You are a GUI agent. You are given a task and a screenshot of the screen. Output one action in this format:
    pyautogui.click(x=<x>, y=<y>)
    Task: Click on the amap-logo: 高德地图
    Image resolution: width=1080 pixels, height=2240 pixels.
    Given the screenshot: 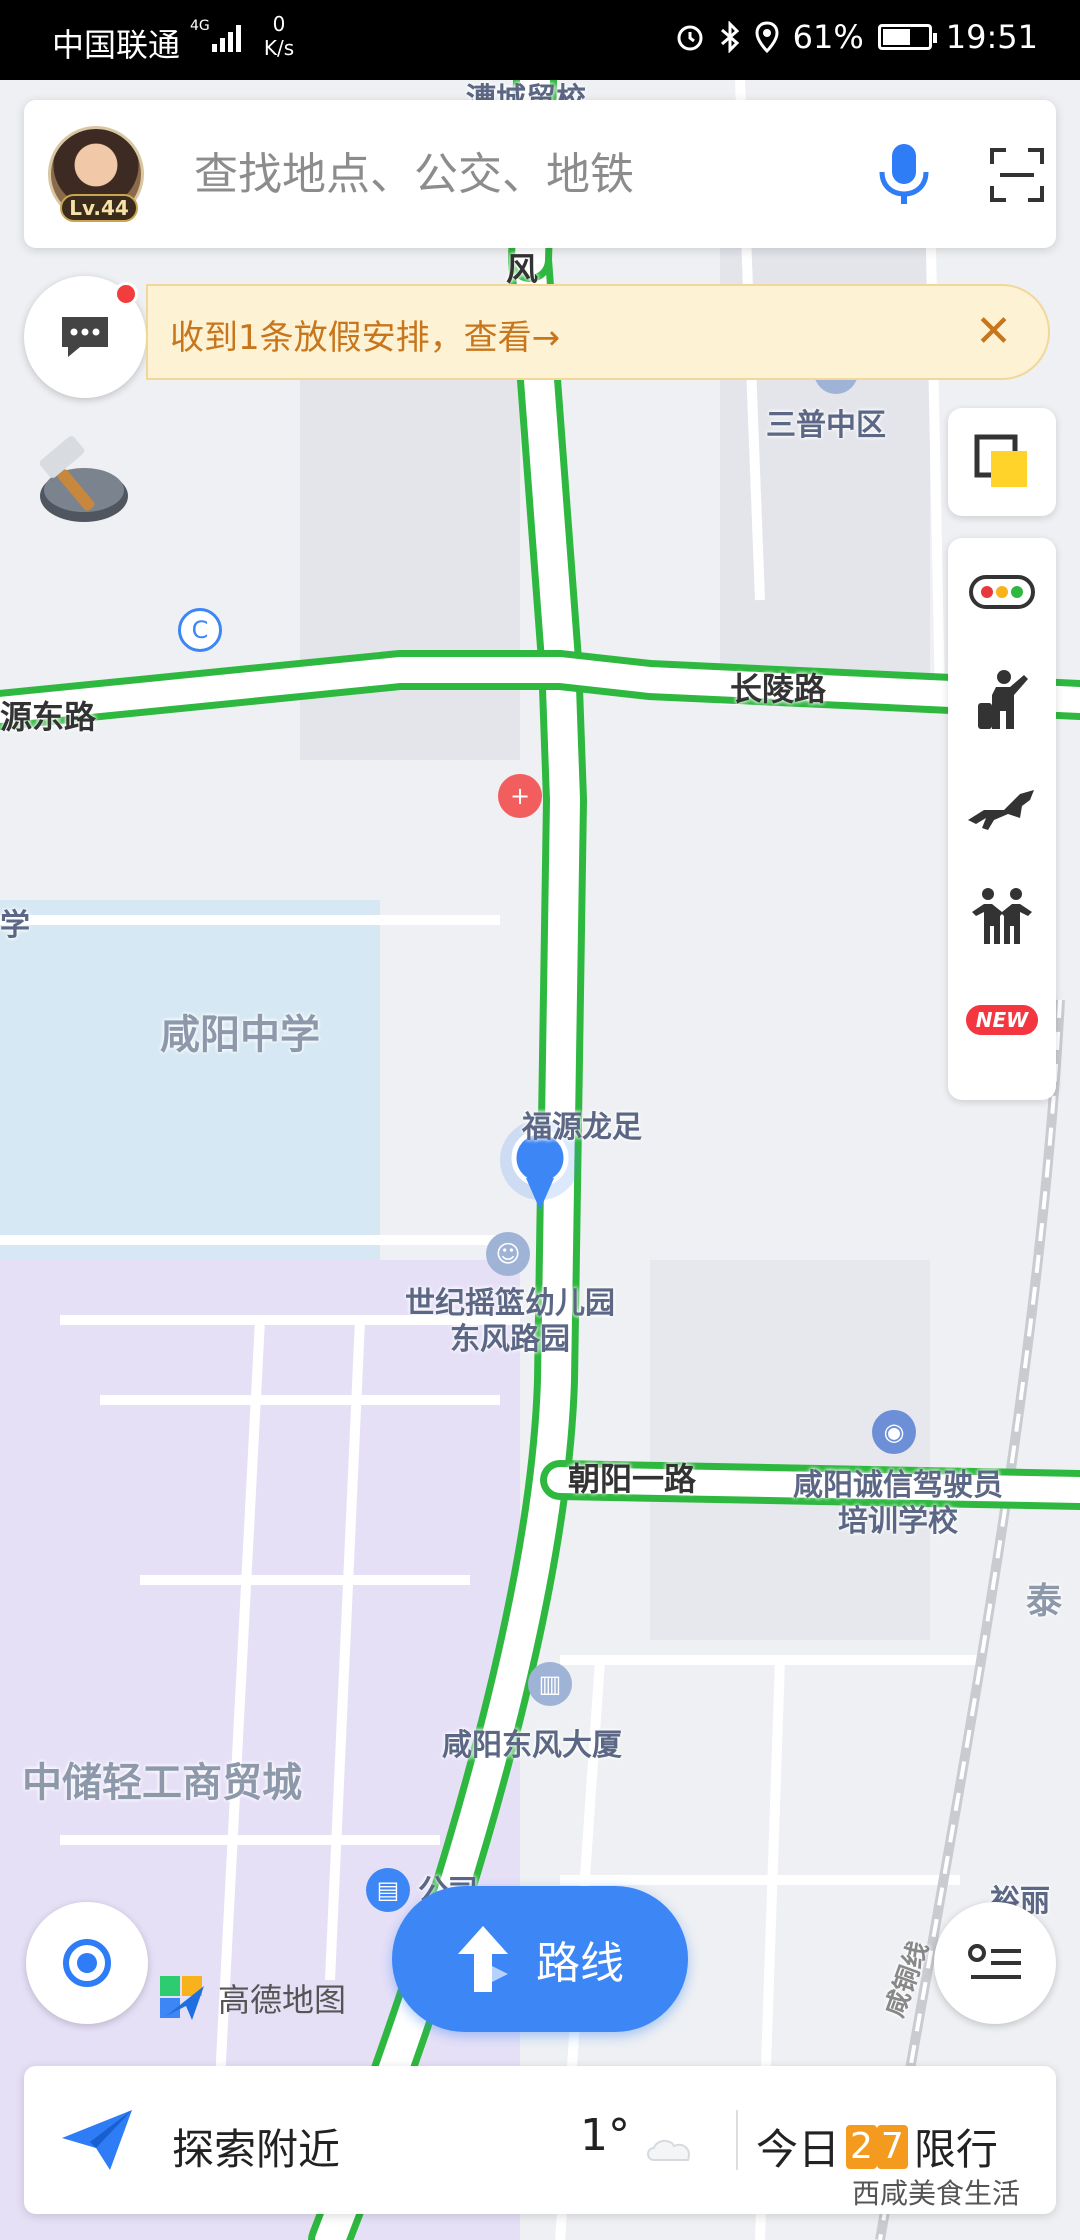 What is the action you would take?
    pyautogui.click(x=252, y=1998)
    